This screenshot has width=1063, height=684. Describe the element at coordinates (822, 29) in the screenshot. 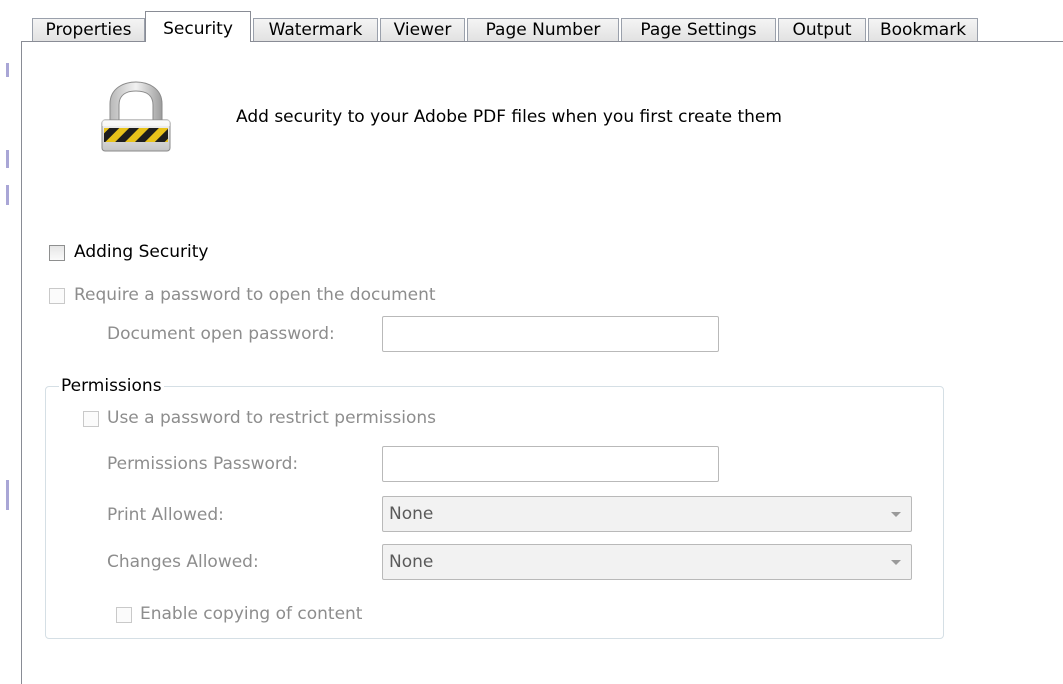

I see `tab-output: Output` at that location.